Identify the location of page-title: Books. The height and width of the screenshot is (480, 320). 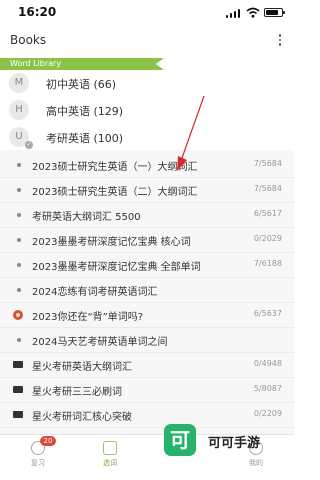
(28, 40).